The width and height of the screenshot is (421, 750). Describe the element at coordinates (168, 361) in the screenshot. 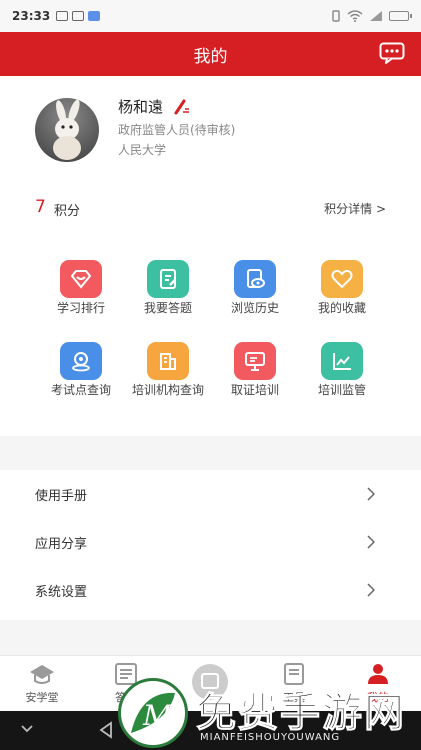

I see `building-icon` at that location.